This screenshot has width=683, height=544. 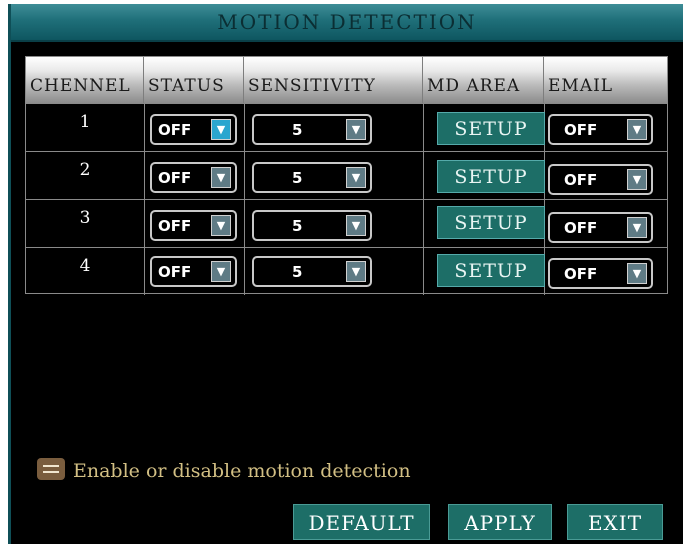 What do you see at coordinates (85, 122) in the screenshot?
I see `channel-number: 1` at bounding box center [85, 122].